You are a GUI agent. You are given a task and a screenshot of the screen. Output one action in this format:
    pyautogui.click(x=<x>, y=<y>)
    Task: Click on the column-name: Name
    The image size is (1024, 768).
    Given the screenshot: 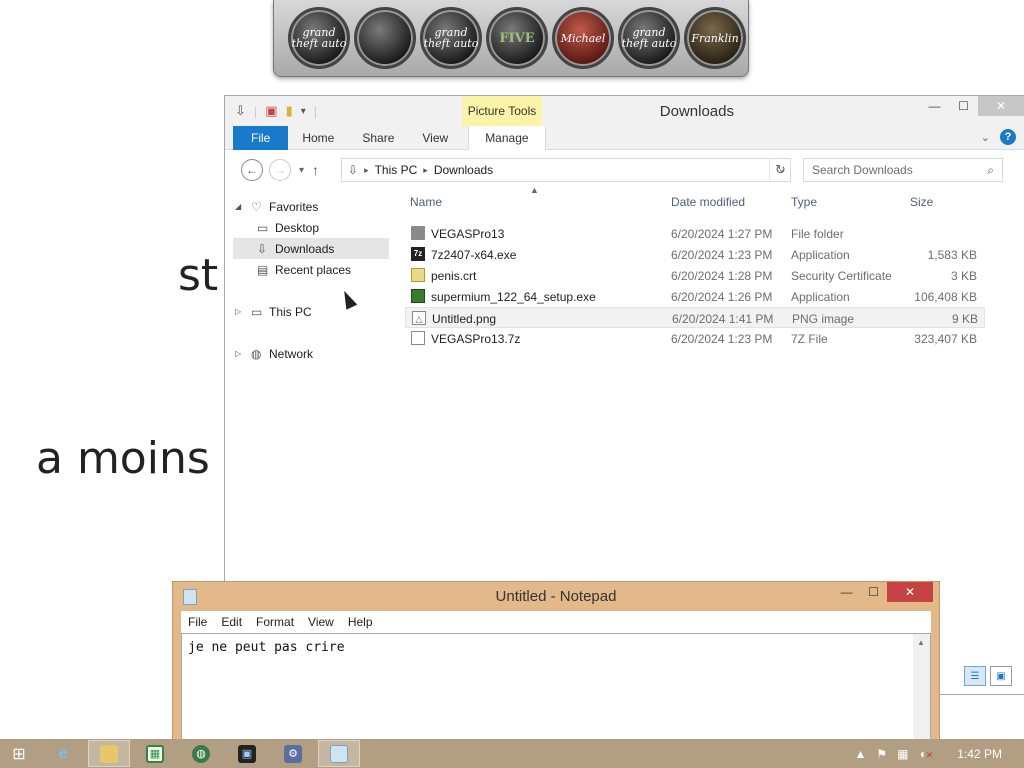 What is the action you would take?
    pyautogui.click(x=426, y=202)
    